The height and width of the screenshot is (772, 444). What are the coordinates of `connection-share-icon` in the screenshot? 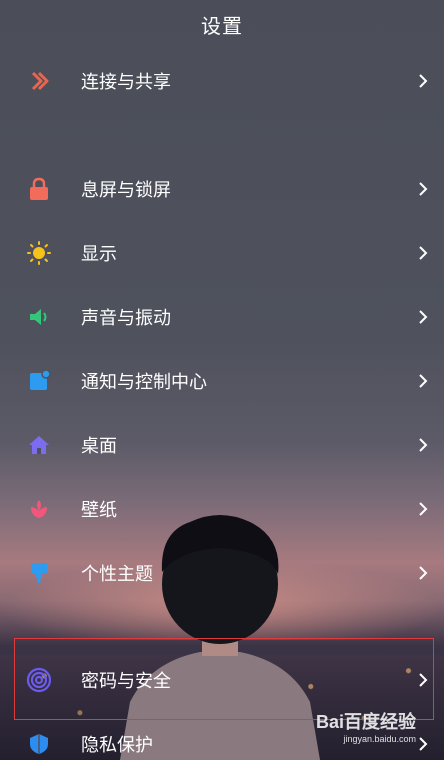 It's located at (39, 81).